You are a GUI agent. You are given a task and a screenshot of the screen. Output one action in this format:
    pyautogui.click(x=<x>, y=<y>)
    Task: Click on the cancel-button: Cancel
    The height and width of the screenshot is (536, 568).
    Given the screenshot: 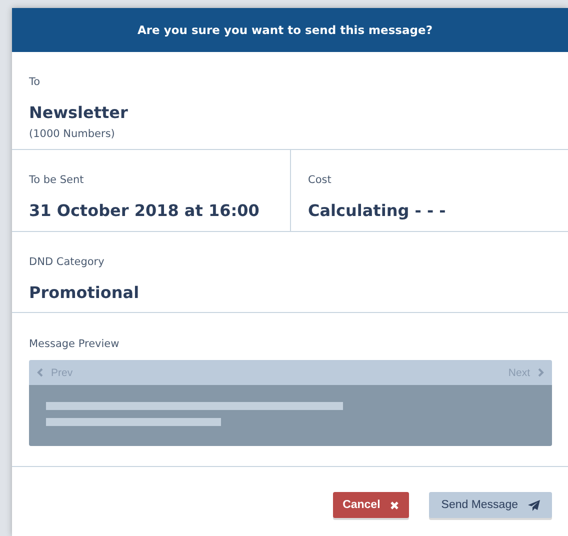 What is the action you would take?
    pyautogui.click(x=371, y=505)
    